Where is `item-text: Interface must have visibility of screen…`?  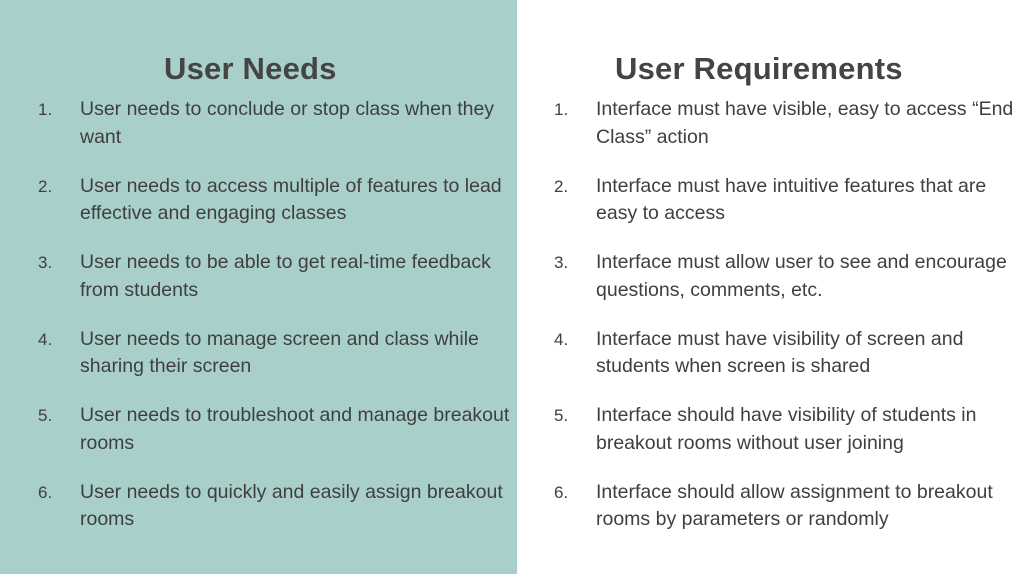 item-text: Interface must have visibility of screen… is located at coordinates (780, 352).